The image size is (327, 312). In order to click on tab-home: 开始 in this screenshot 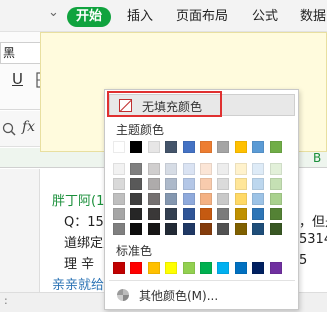, I will do `click(89, 17)`.